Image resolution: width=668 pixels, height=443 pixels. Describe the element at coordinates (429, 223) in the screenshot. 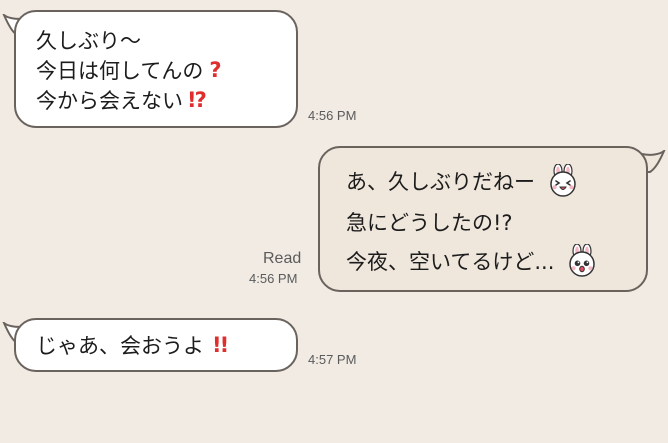

I see `message-text: 急にどうしたの!?` at that location.